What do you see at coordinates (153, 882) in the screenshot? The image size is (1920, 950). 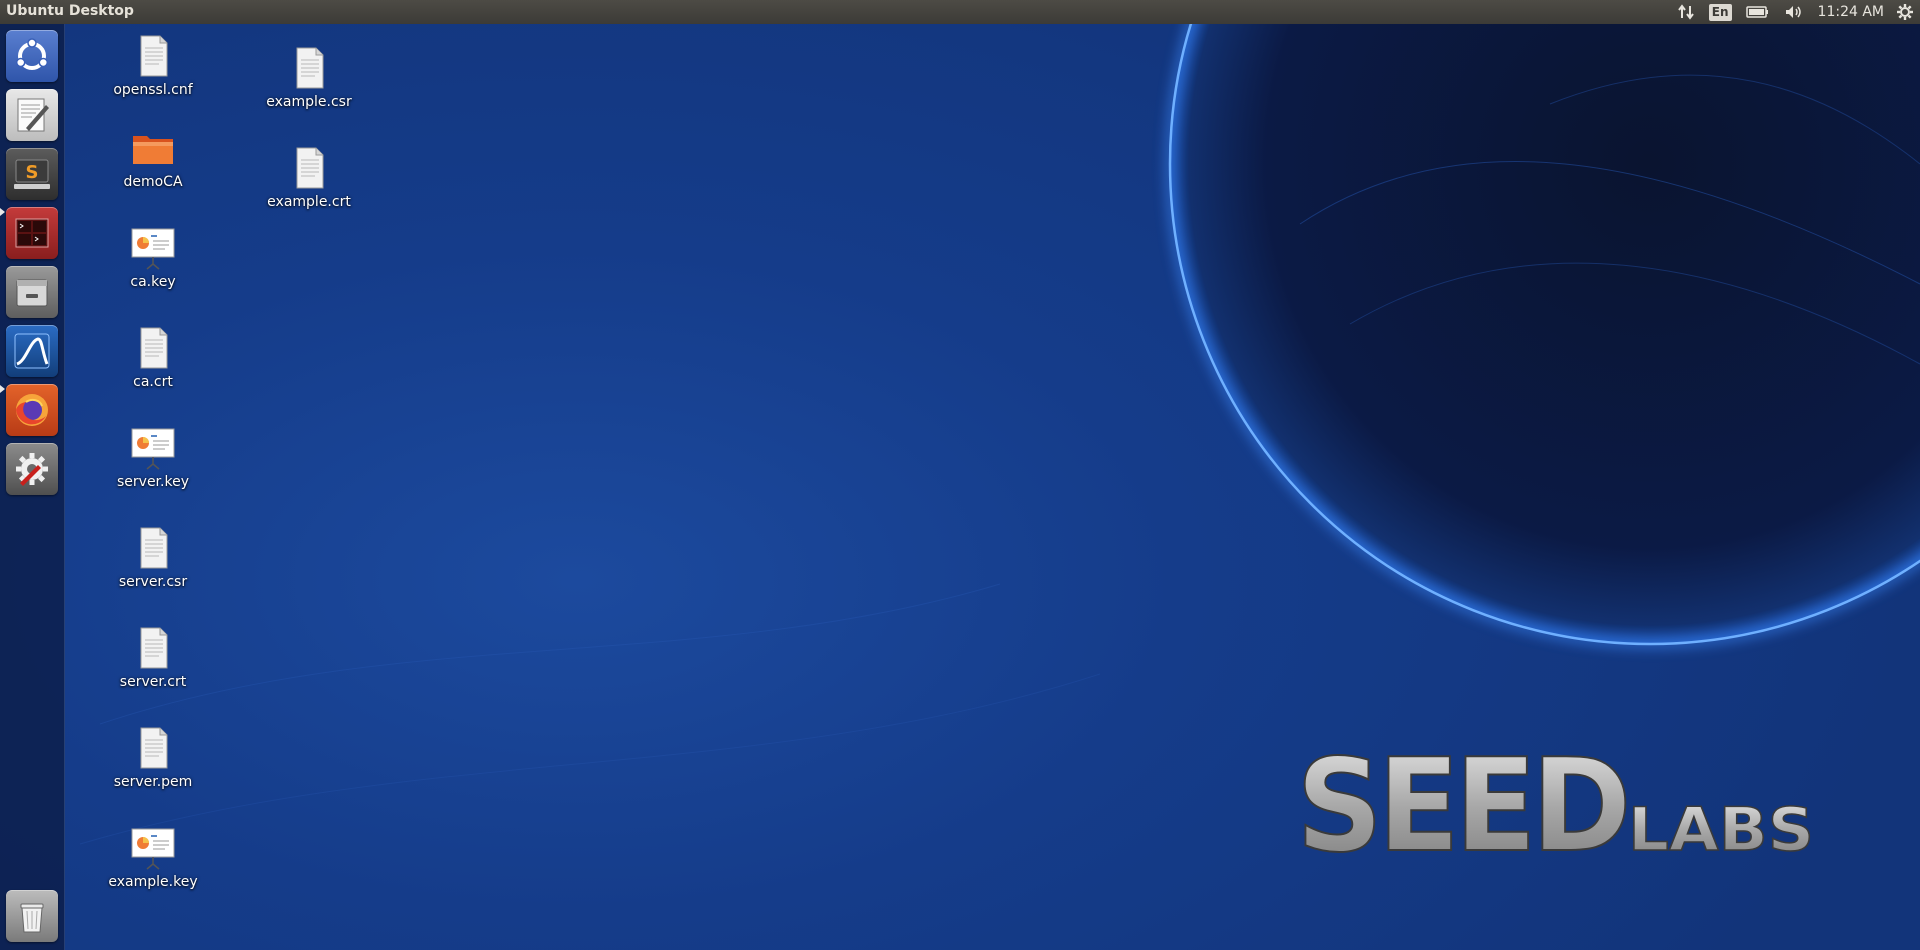 I see `desktop-file-label: example.key` at bounding box center [153, 882].